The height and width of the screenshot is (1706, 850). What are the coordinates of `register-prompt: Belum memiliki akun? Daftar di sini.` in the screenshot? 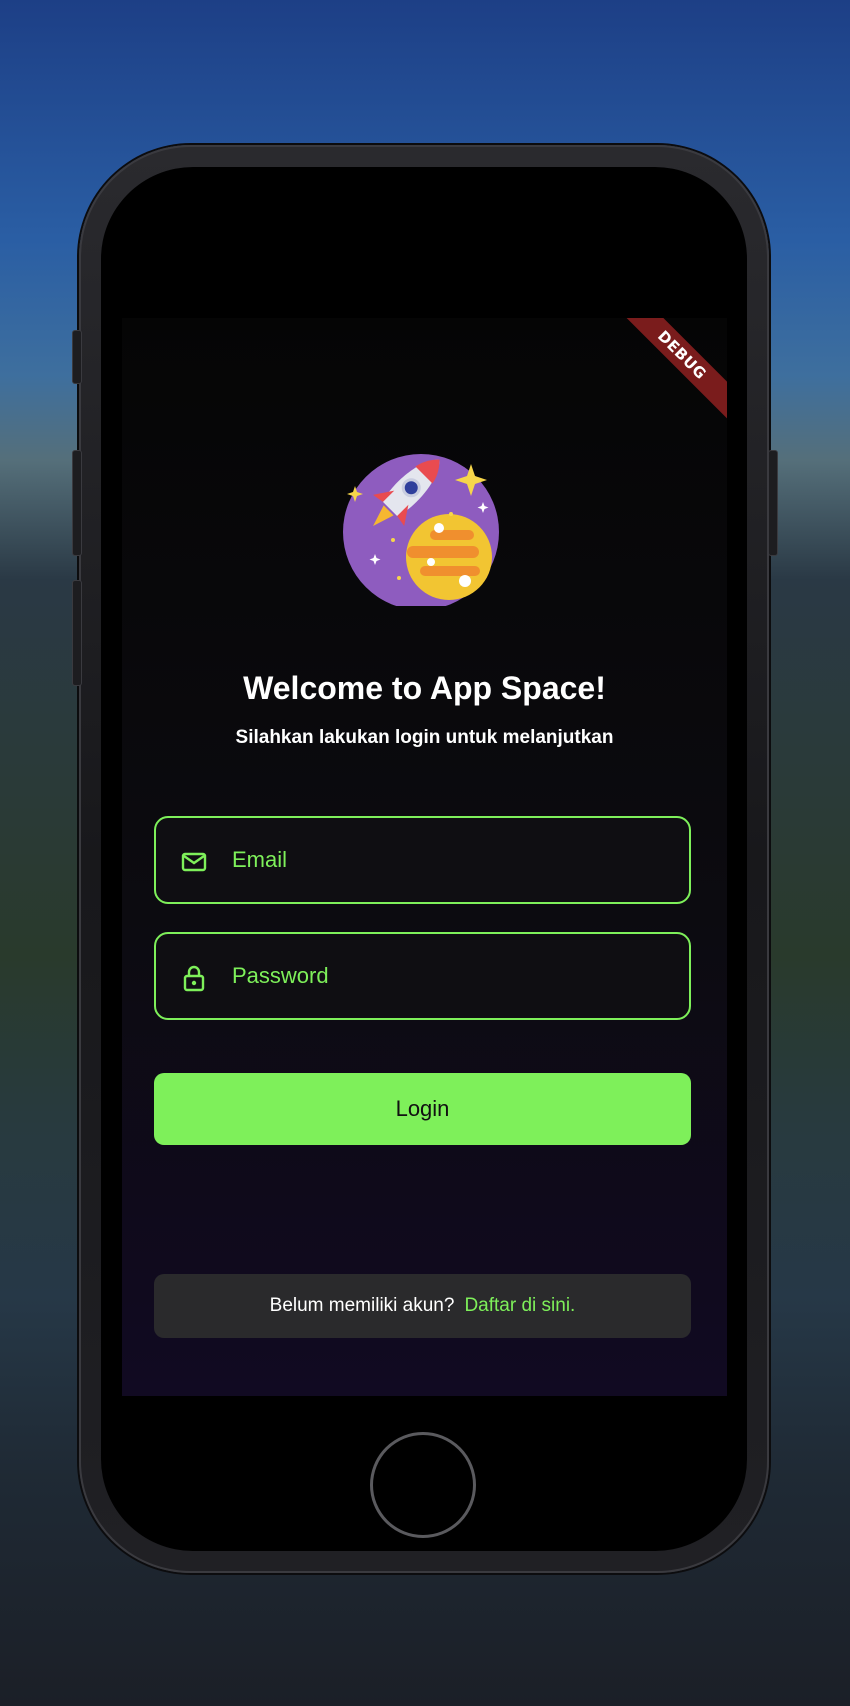 It's located at (422, 1306).